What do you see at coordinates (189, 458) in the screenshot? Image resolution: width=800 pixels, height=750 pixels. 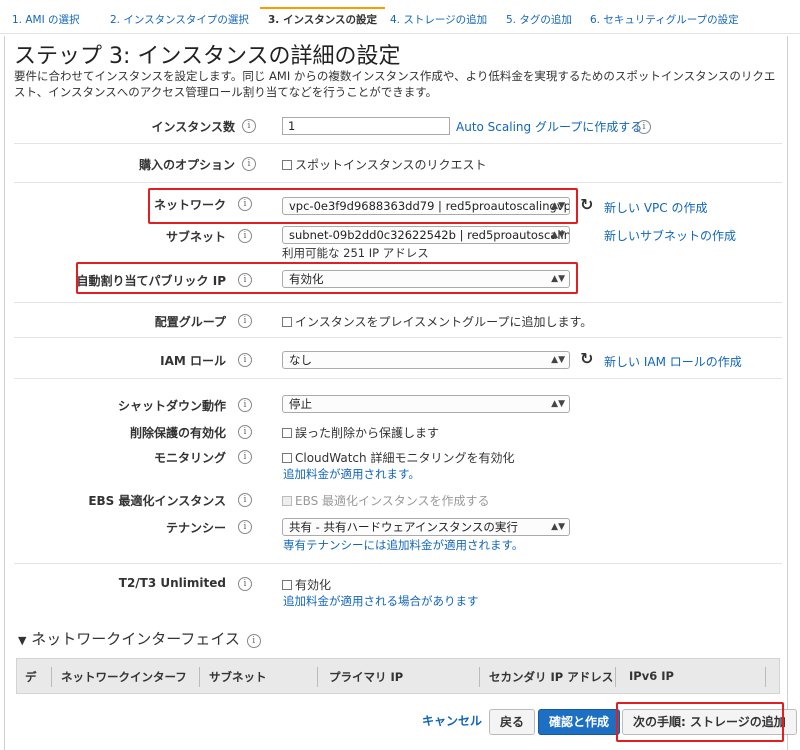 I see `monitoring-label: モニタリング` at bounding box center [189, 458].